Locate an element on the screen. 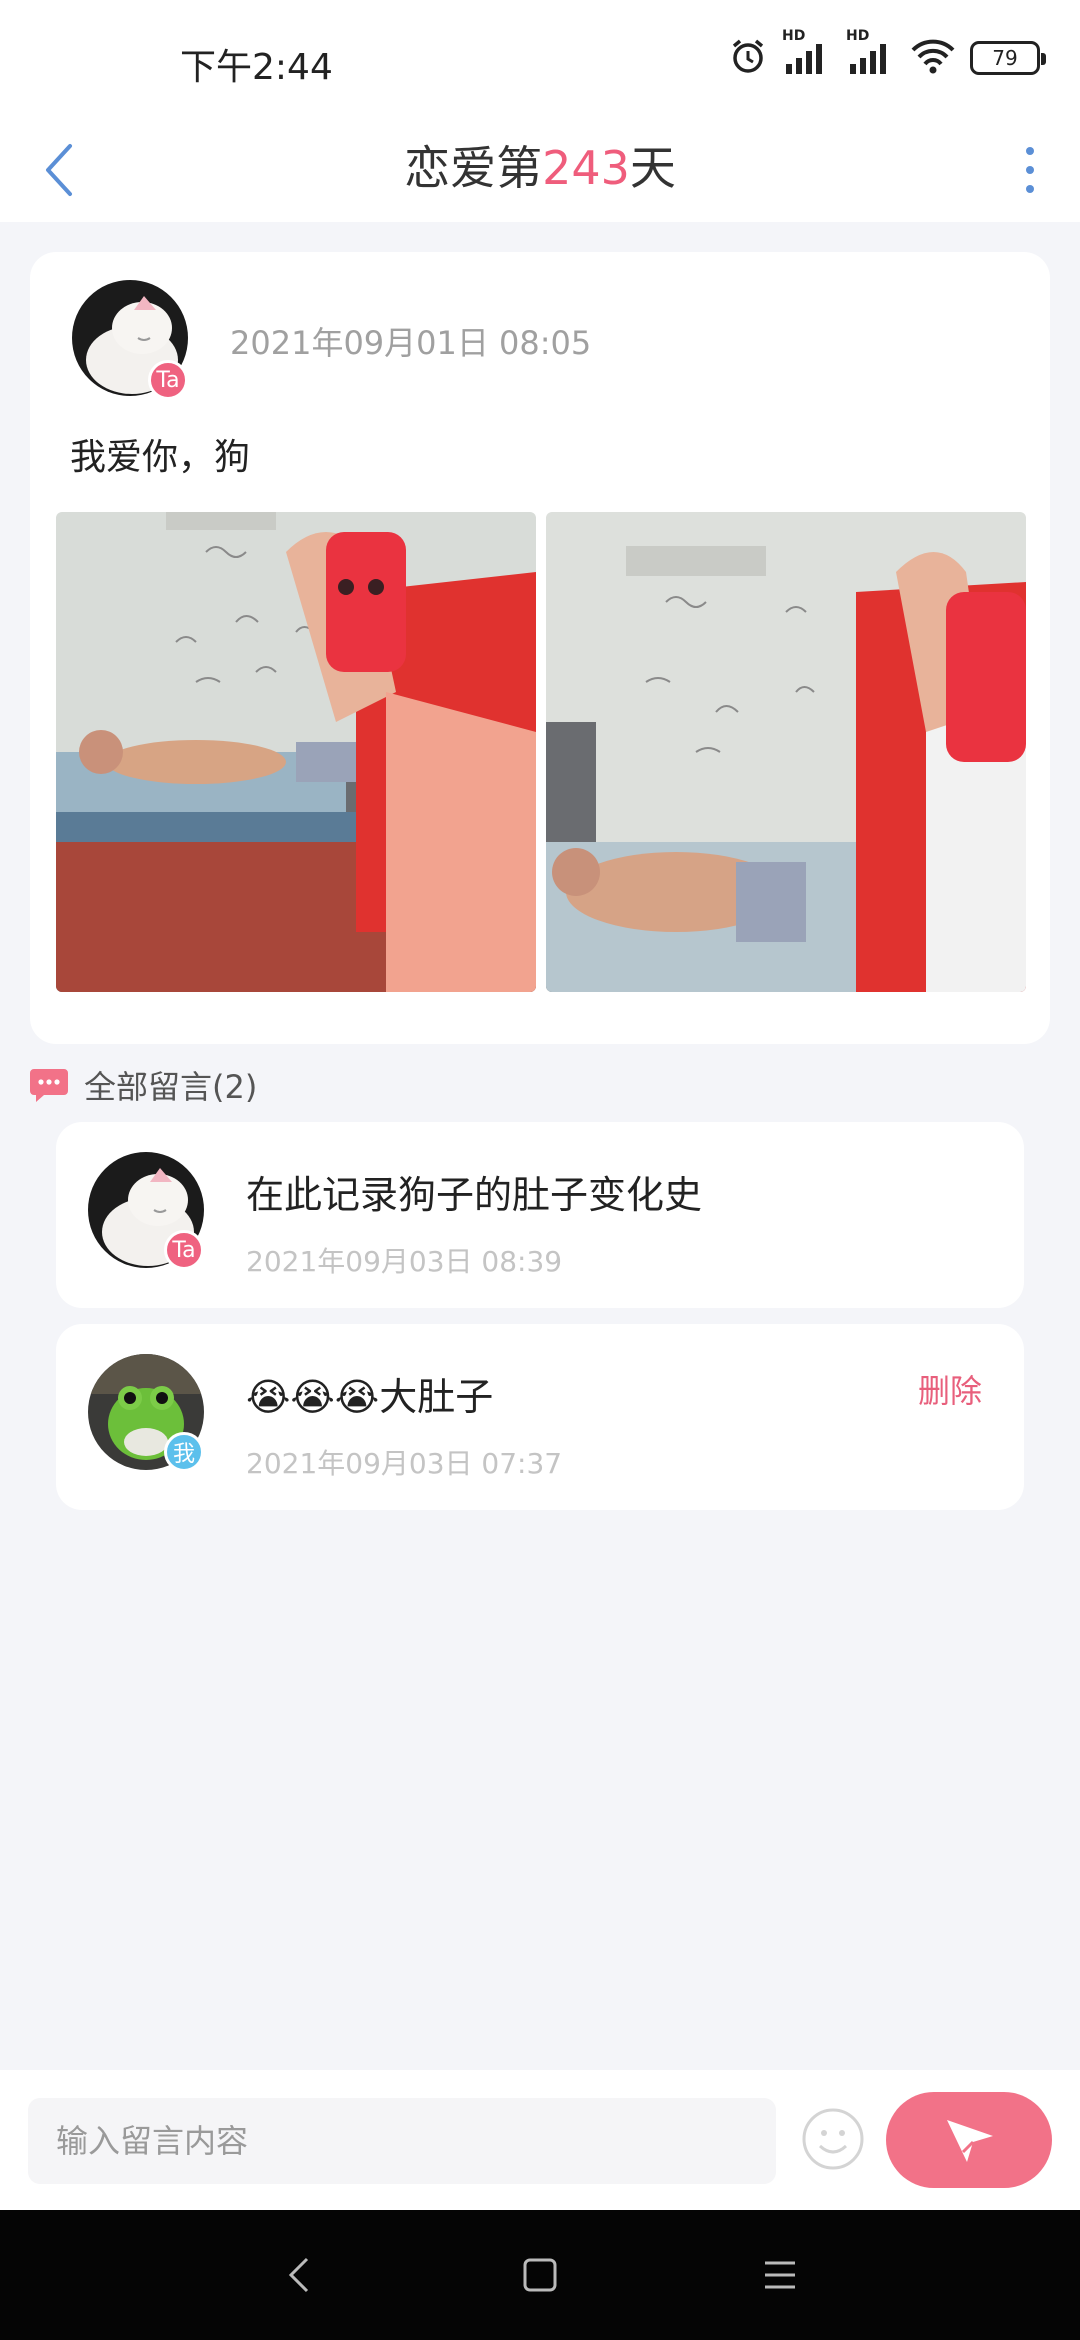 The width and height of the screenshot is (1080, 2340). emoji-button is located at coordinates (833, 2139).